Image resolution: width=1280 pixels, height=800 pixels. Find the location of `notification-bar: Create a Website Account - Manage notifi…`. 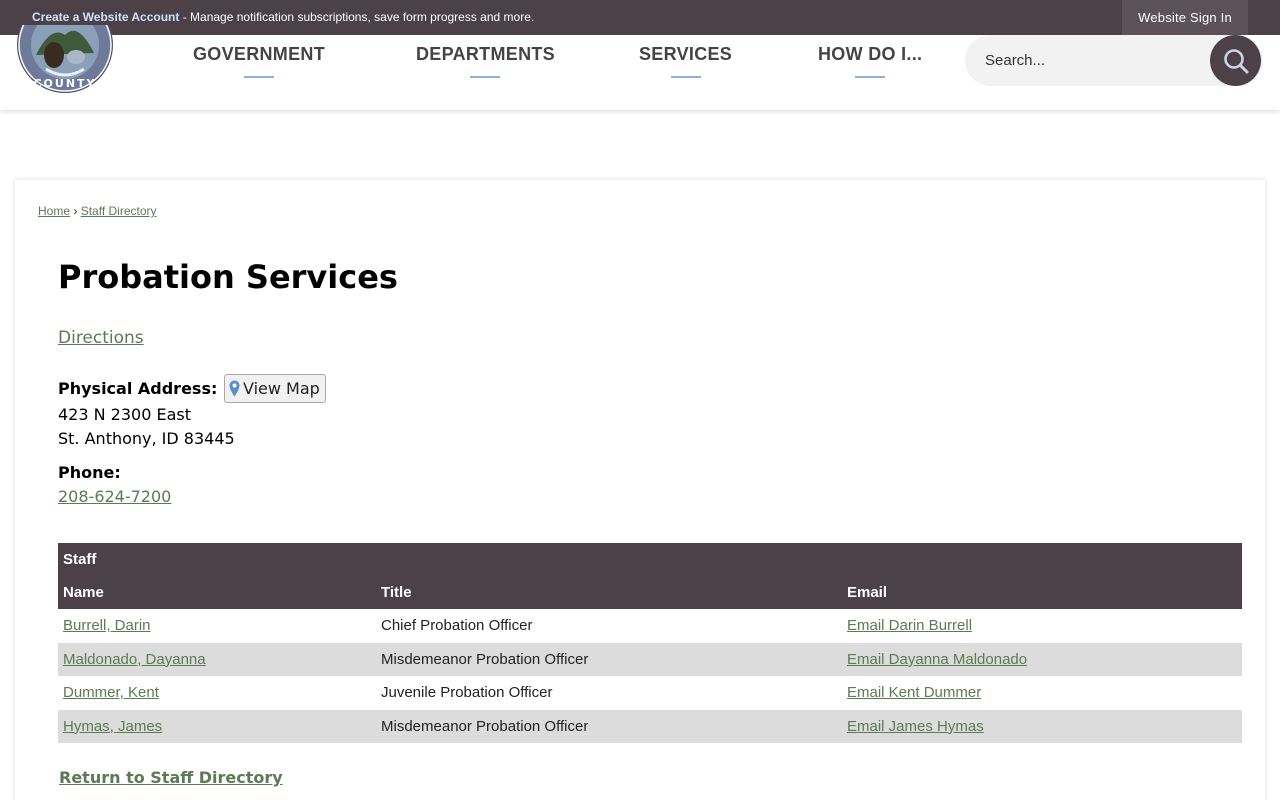

notification-bar: Create a Website Account - Manage notifi… is located at coordinates (640, 17).